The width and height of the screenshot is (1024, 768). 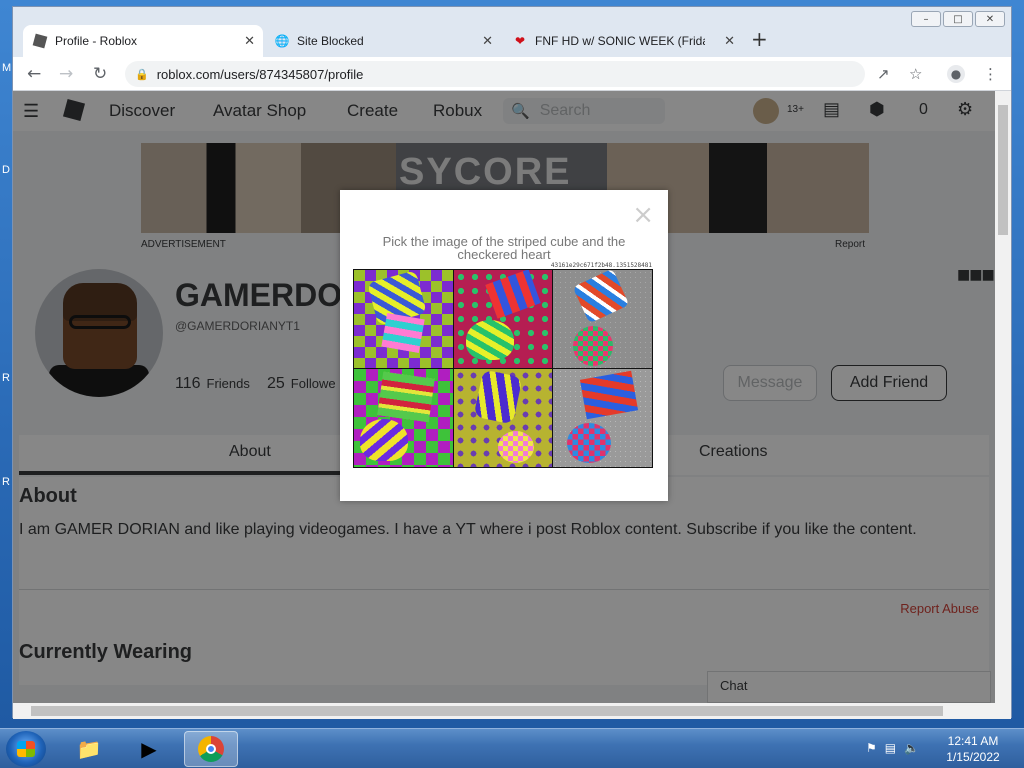 What do you see at coordinates (96, 41) in the screenshot?
I see `tab-title: Profile - Roblox` at bounding box center [96, 41].